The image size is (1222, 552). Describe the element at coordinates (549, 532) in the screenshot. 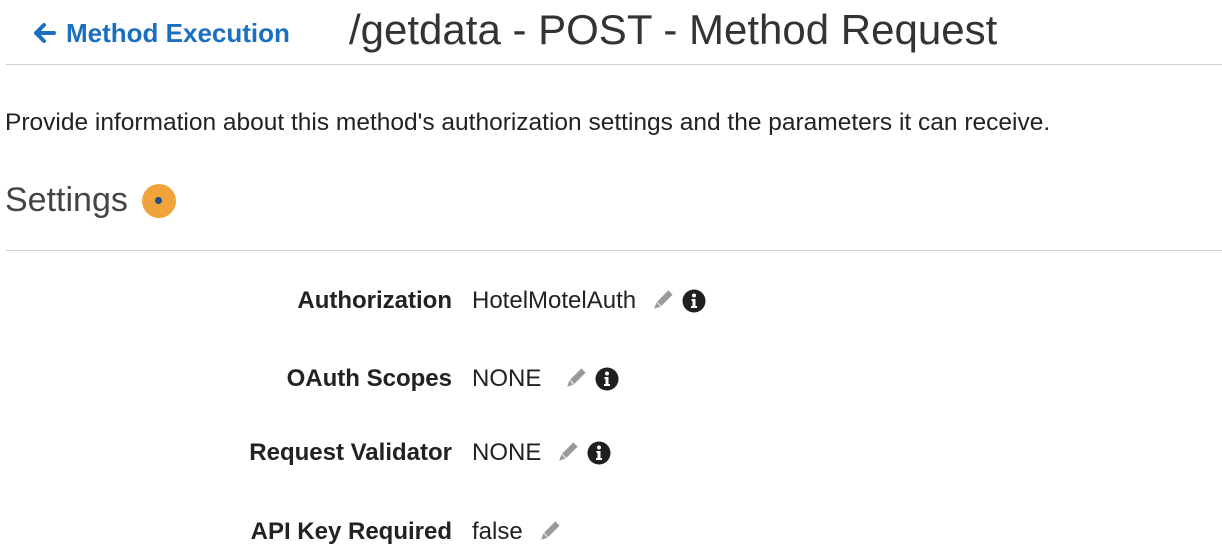

I see `edit-api-key-required-pencil-icon` at that location.